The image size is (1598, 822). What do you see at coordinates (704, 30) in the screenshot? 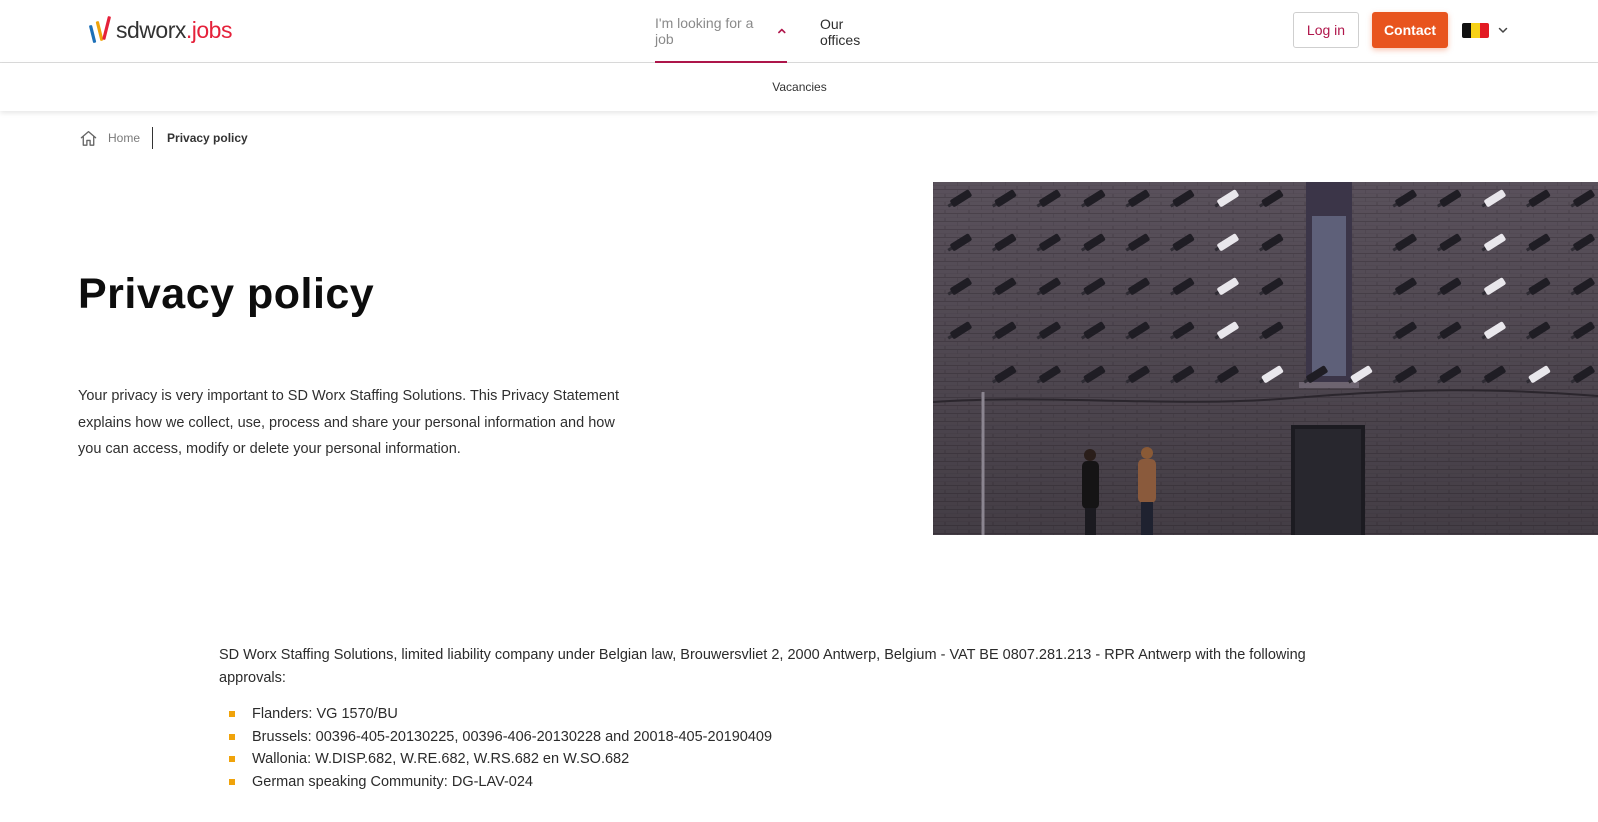
I see `nav-looking-for-job-label: I'm looking for a job` at bounding box center [704, 30].